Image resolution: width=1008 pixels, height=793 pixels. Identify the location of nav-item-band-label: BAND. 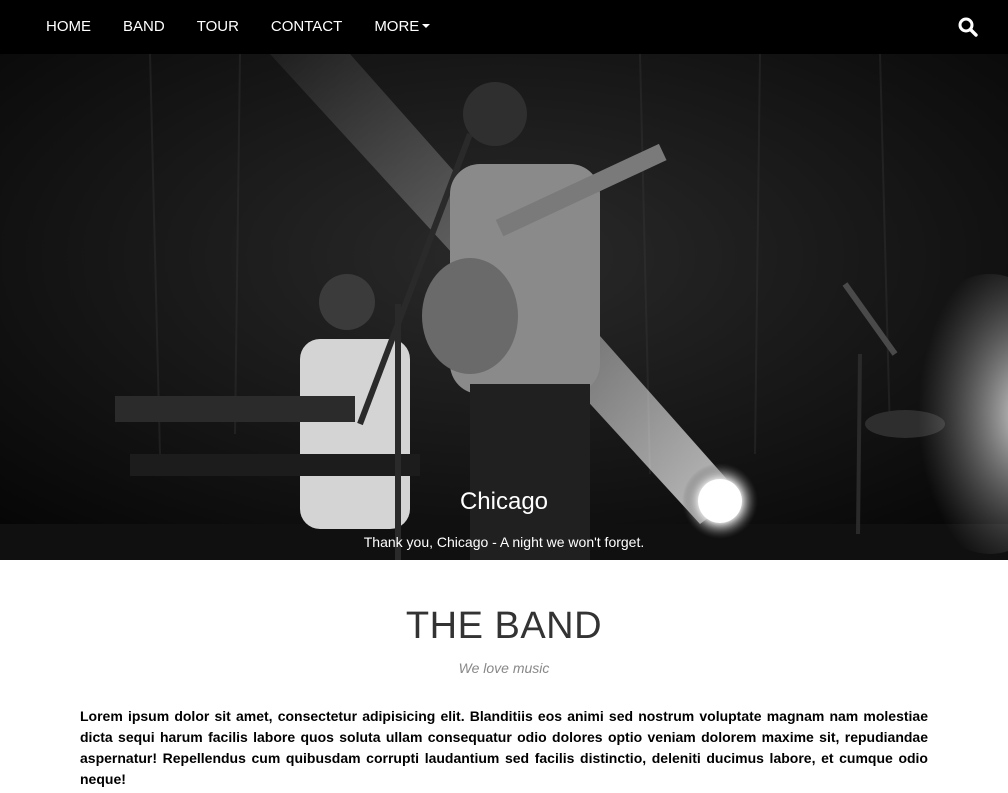
(144, 26).